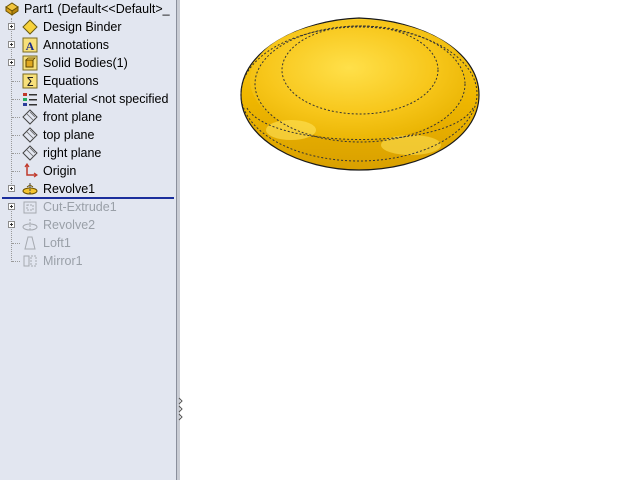 This screenshot has width=640, height=485. I want to click on tree-item-top-plane: top plane, so click(88, 135).